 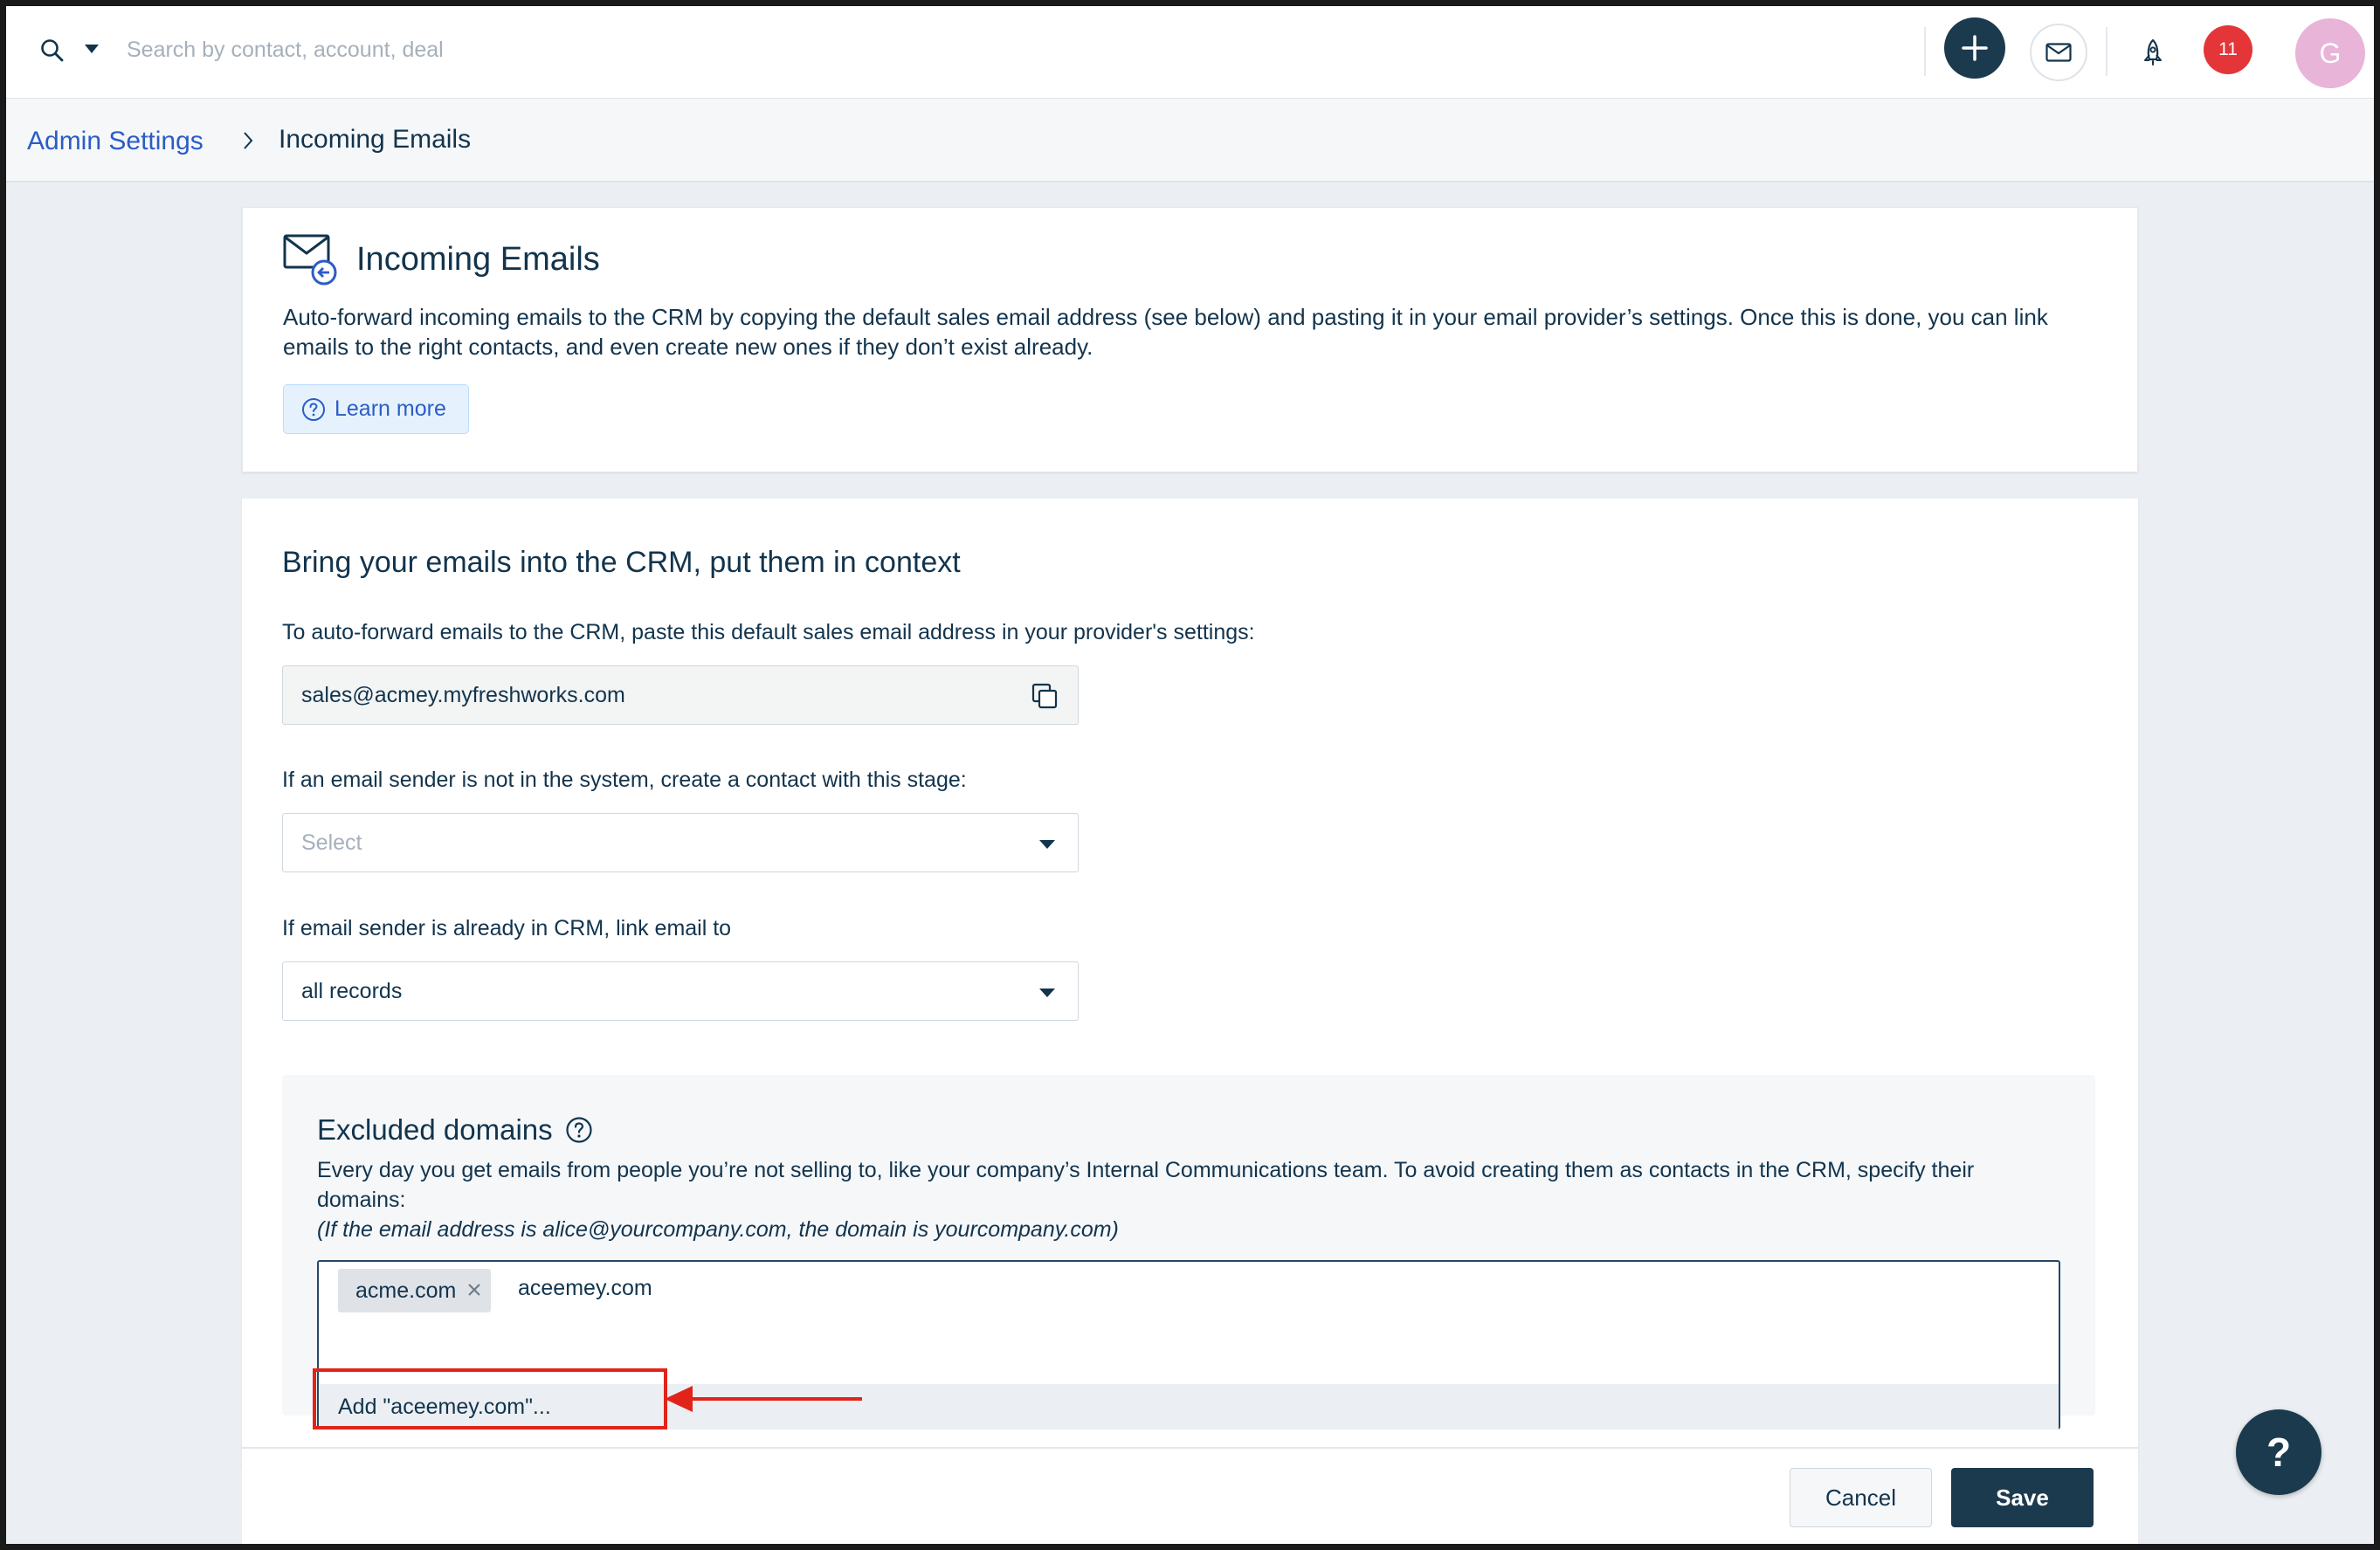 I want to click on link-email-select: all records, so click(x=680, y=991).